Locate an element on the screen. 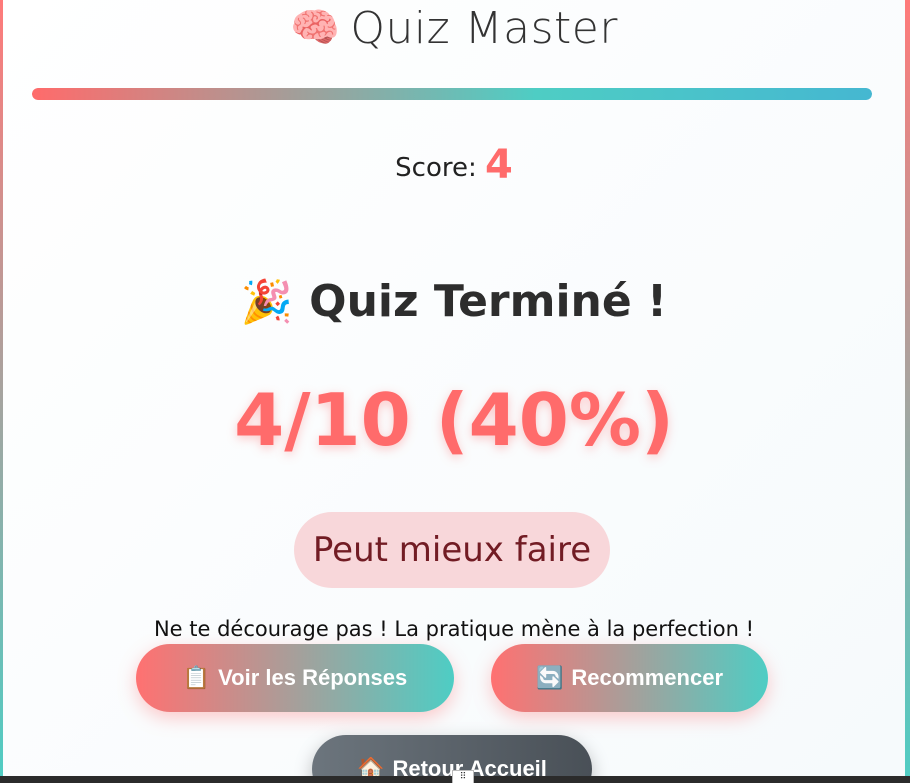 The width and height of the screenshot is (910, 783). final-score: 4/10 (40%) is located at coordinates (454, 420).